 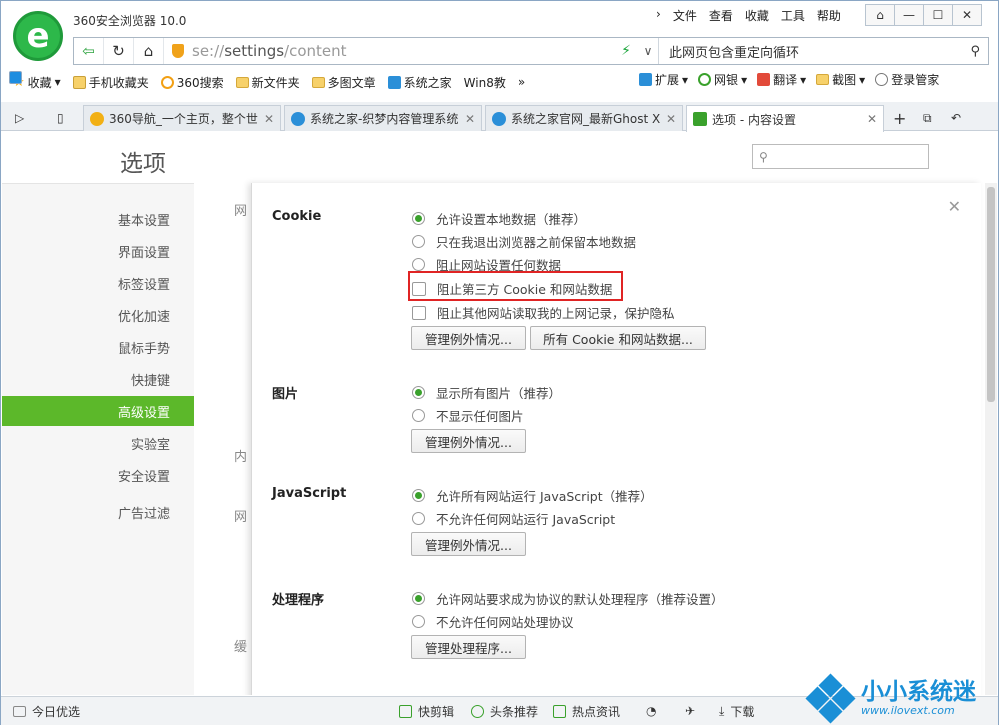 What do you see at coordinates (793, 15) in the screenshot?
I see `menu-tools: 工具` at bounding box center [793, 15].